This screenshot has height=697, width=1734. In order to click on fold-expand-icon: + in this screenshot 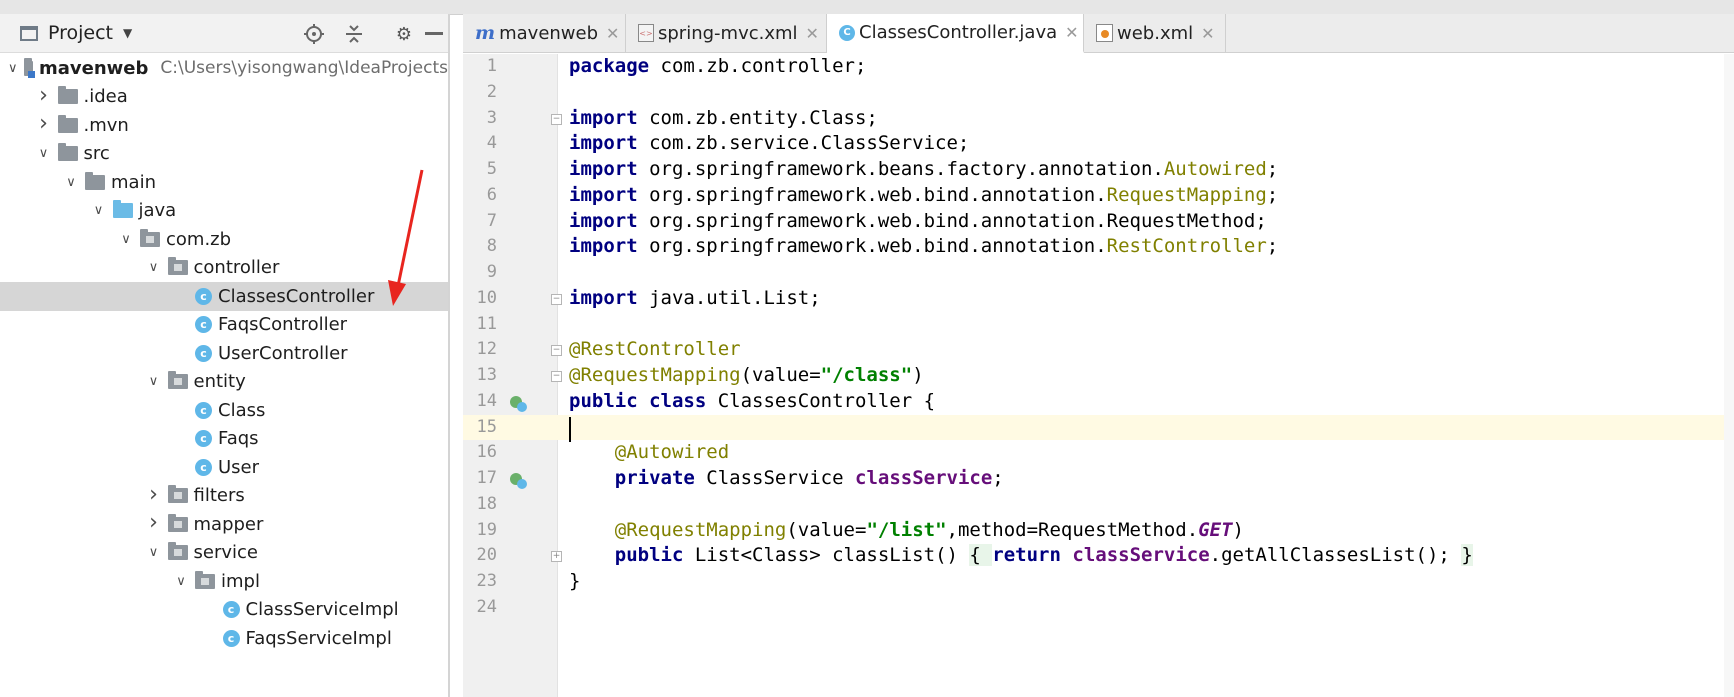, I will do `click(556, 557)`.